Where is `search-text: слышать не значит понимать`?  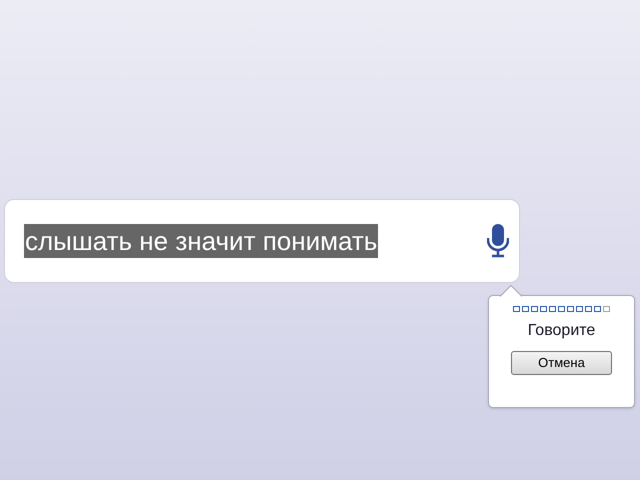 search-text: слышать не значит понимать is located at coordinates (201, 241).